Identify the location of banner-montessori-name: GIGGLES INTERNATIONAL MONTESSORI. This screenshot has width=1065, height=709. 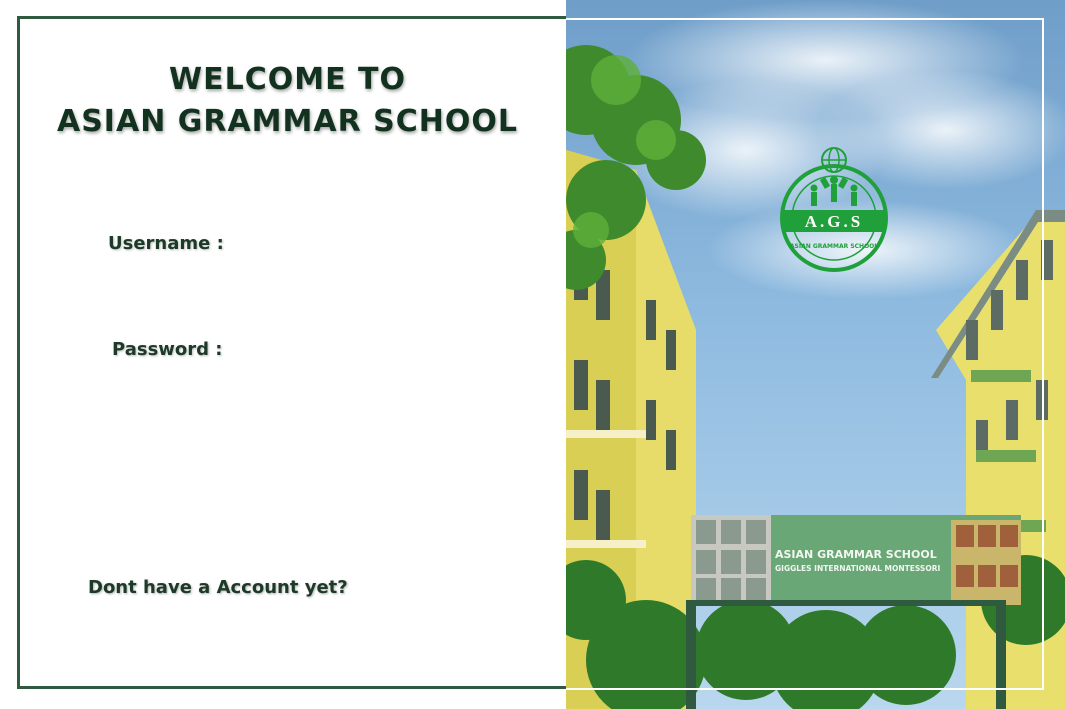
(858, 568).